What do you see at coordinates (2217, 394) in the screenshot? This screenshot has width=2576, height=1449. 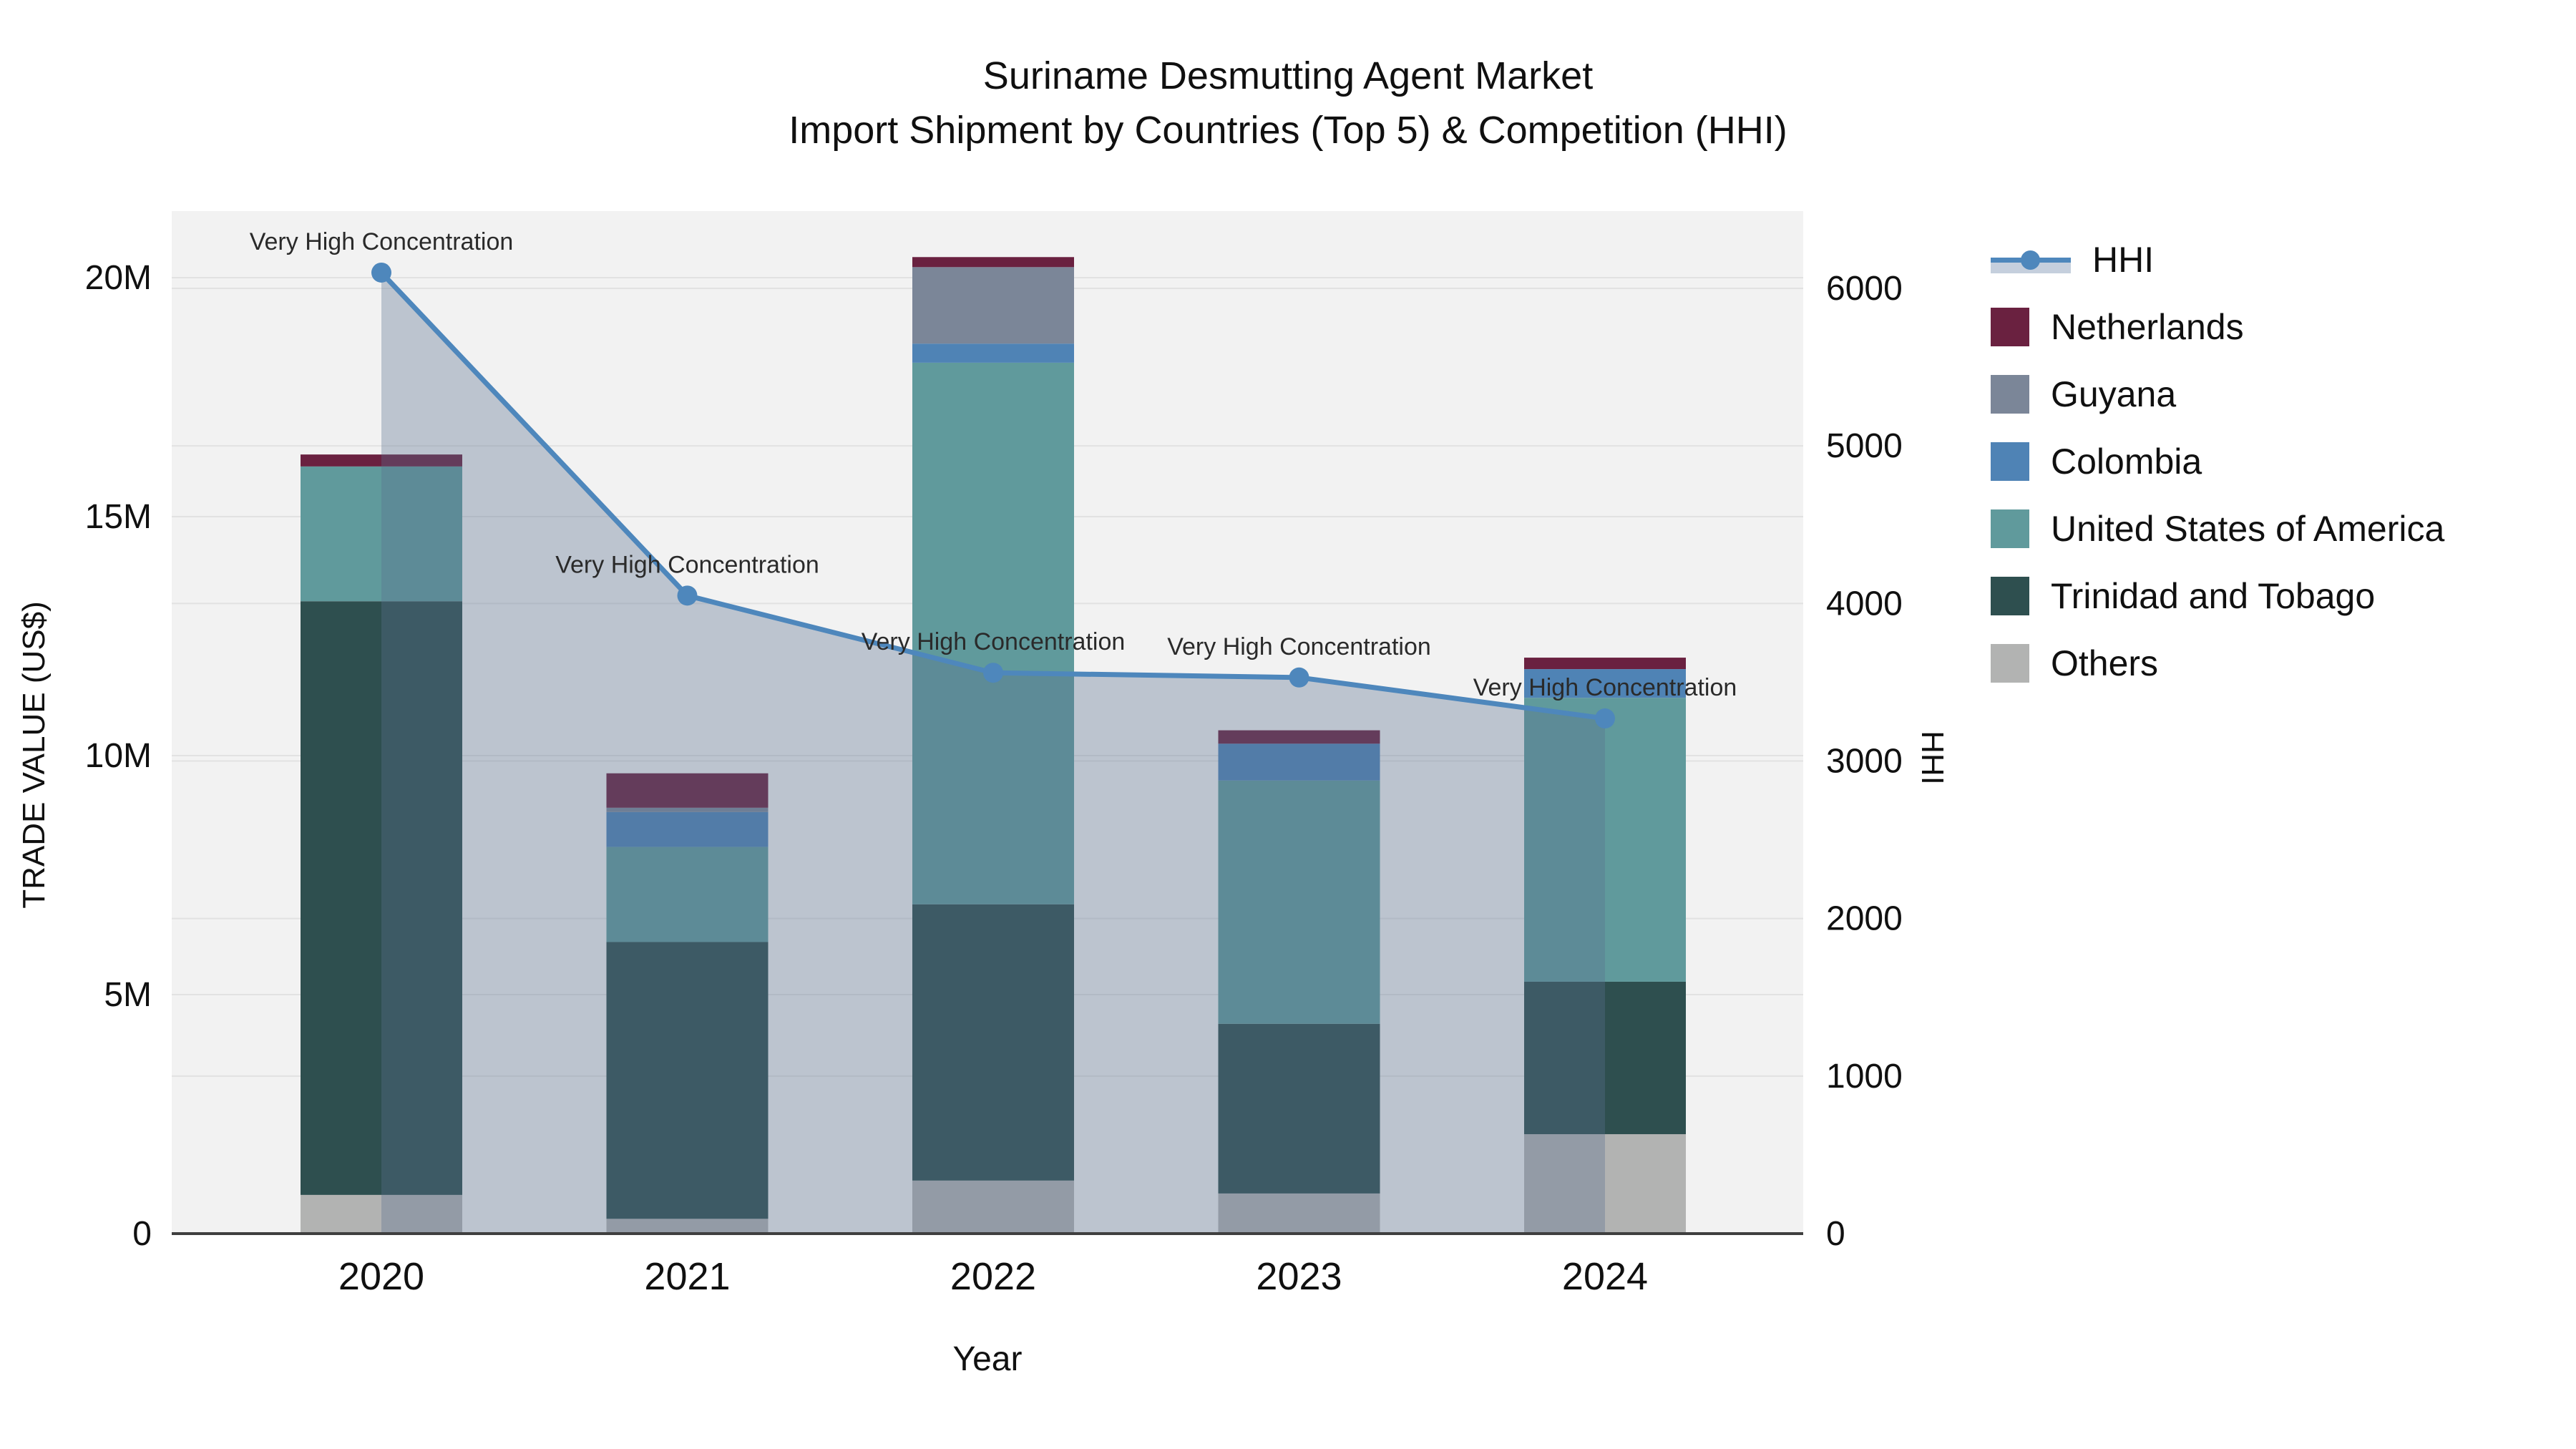 I see `legend-item-guyana: Guyana` at bounding box center [2217, 394].